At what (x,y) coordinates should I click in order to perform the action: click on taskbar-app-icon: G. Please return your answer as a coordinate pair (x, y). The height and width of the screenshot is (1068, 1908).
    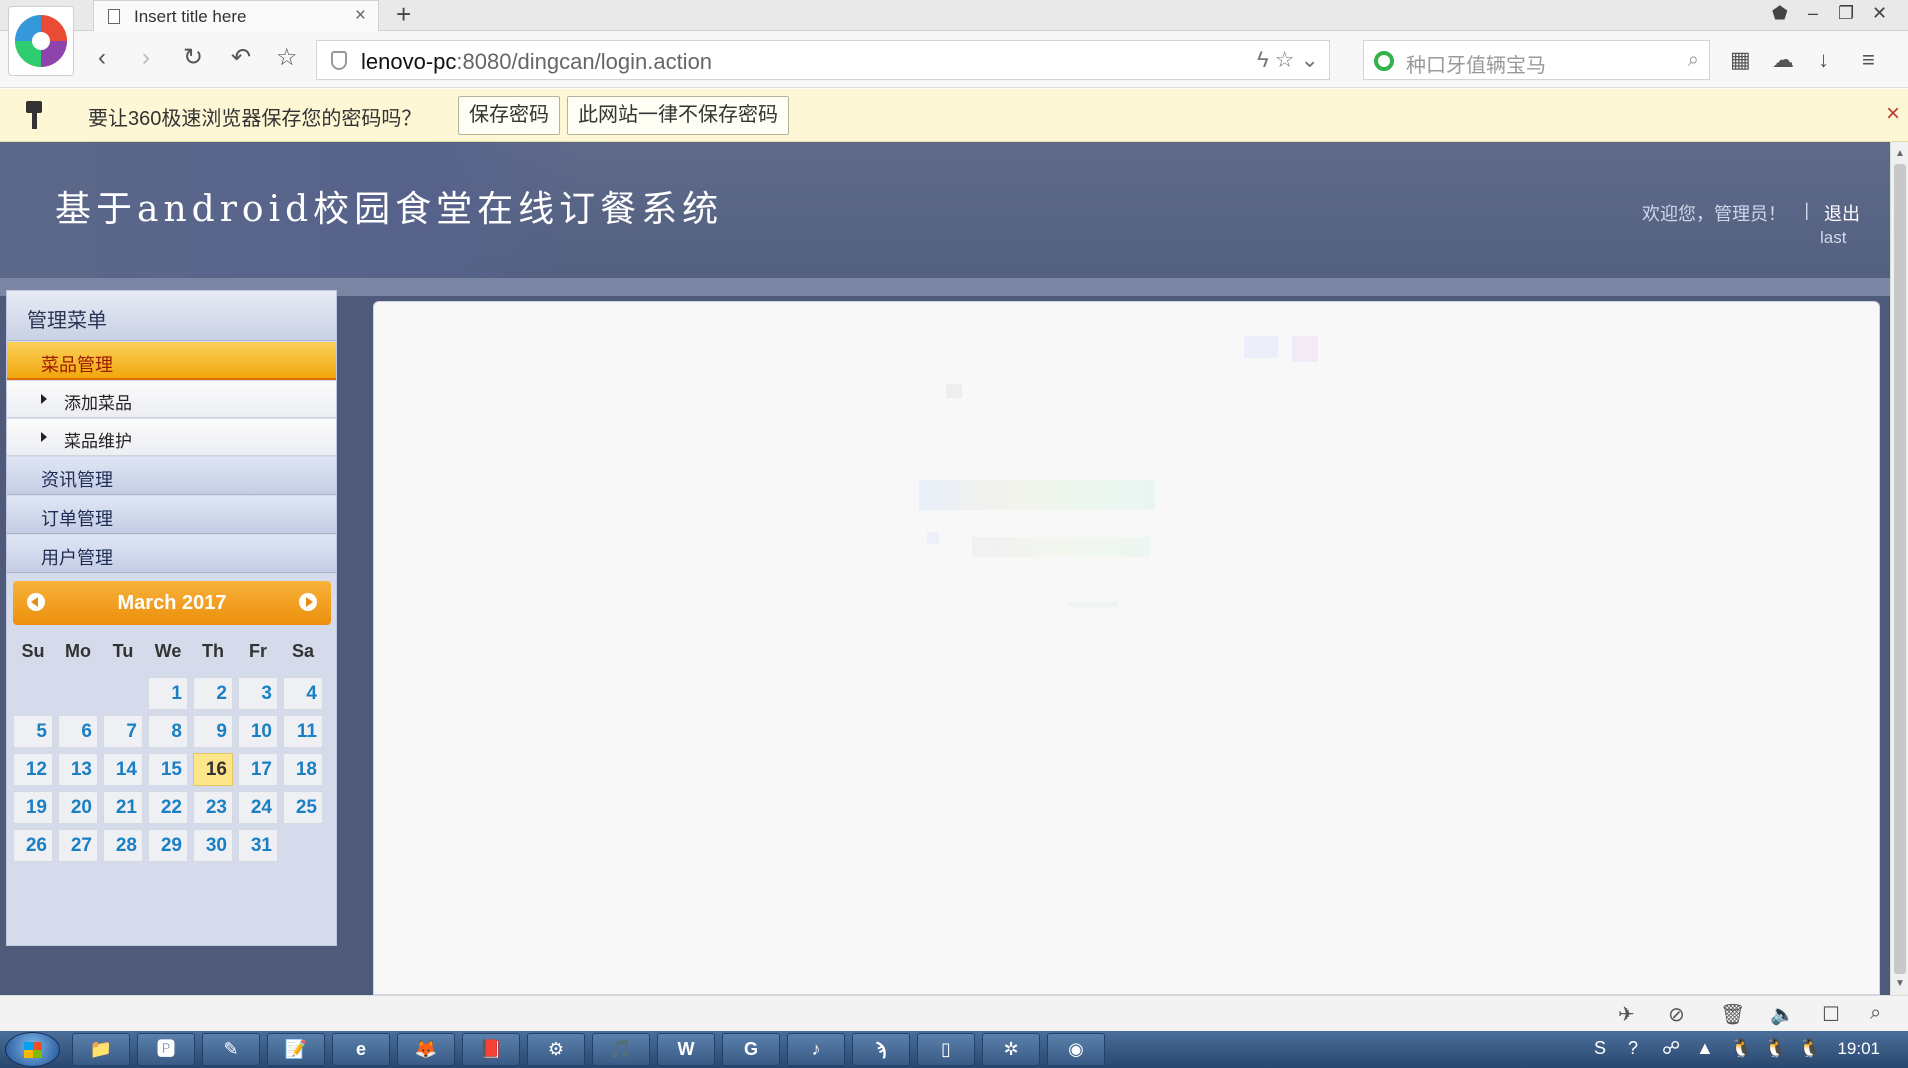
    Looking at the image, I should click on (751, 1049).